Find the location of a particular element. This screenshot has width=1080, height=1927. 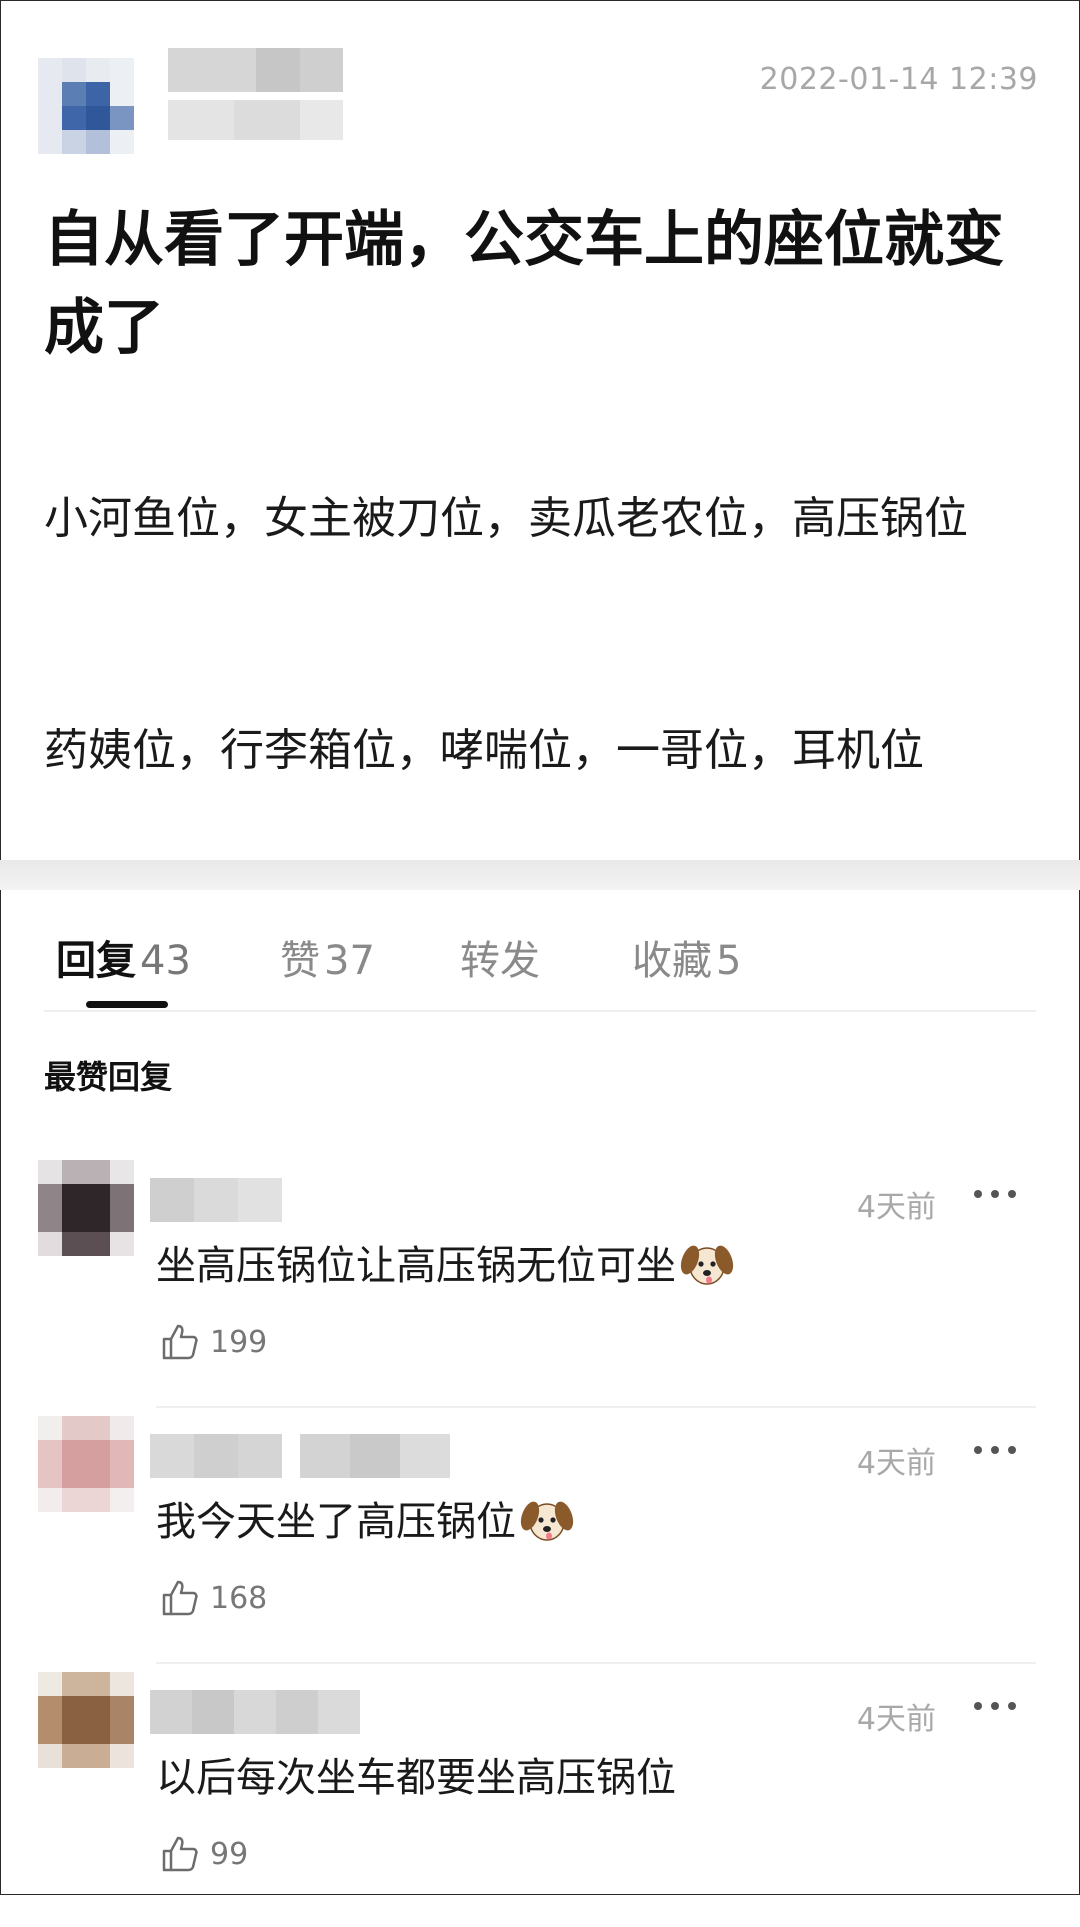

like-button: 168 is located at coordinates (213, 1598).